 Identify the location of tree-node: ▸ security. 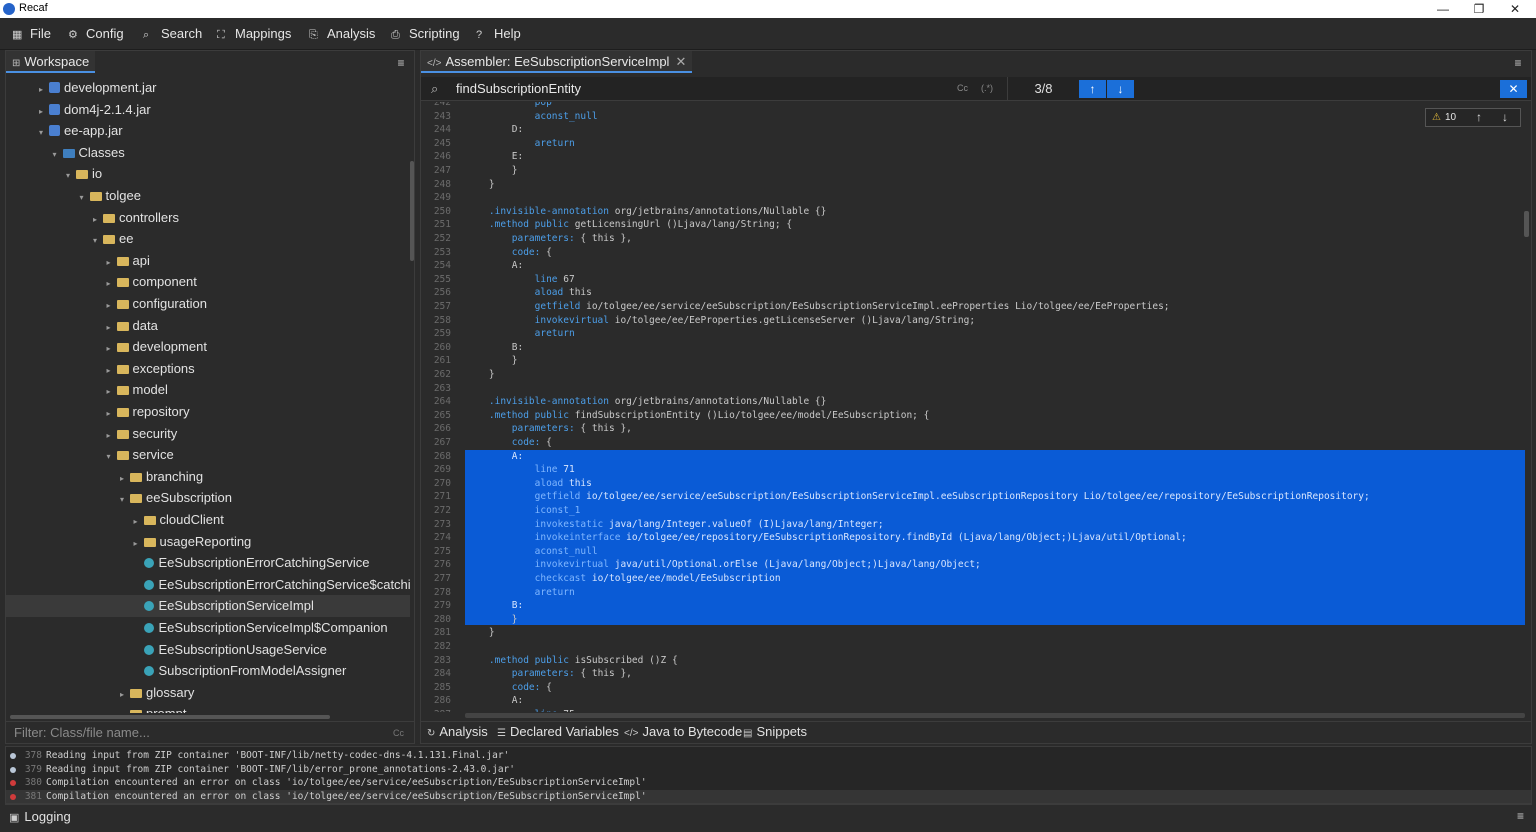
(208, 434).